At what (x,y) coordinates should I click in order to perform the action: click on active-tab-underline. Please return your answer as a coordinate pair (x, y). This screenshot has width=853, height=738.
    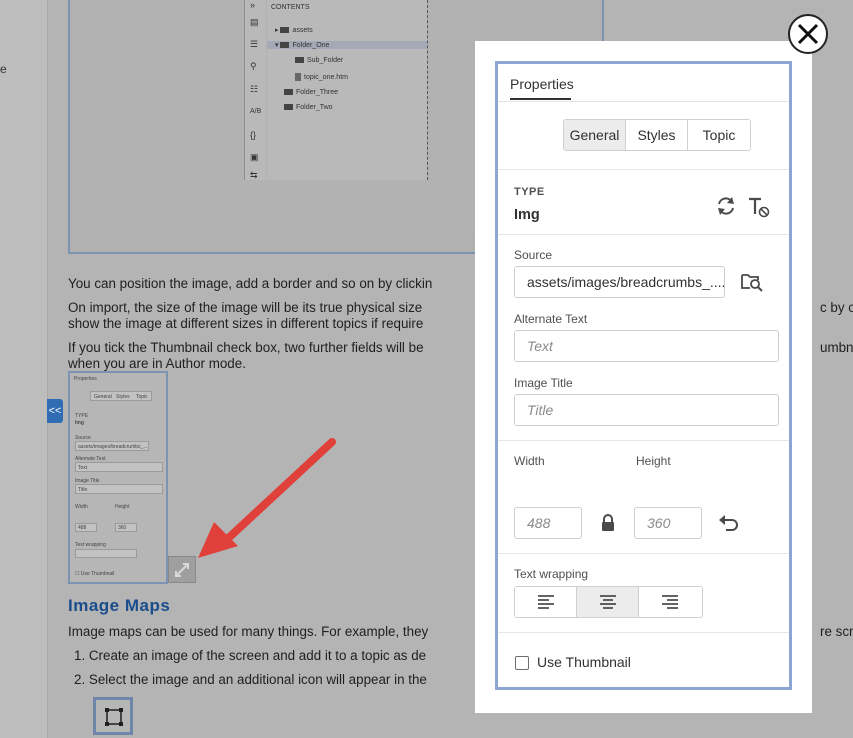
    Looking at the image, I should click on (540, 99).